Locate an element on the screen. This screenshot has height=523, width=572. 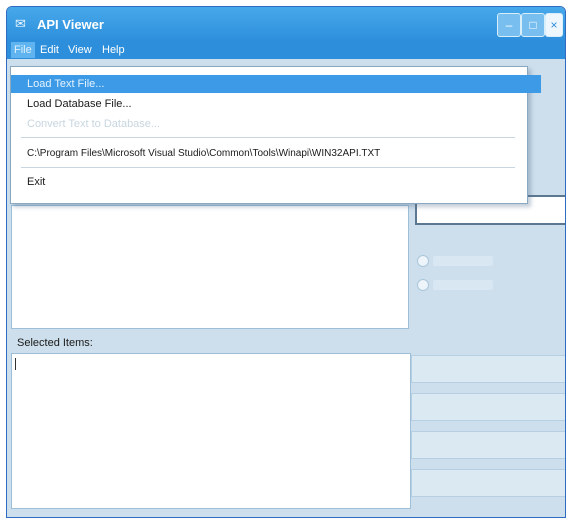
radio-option-1-label is located at coordinates (463, 261).